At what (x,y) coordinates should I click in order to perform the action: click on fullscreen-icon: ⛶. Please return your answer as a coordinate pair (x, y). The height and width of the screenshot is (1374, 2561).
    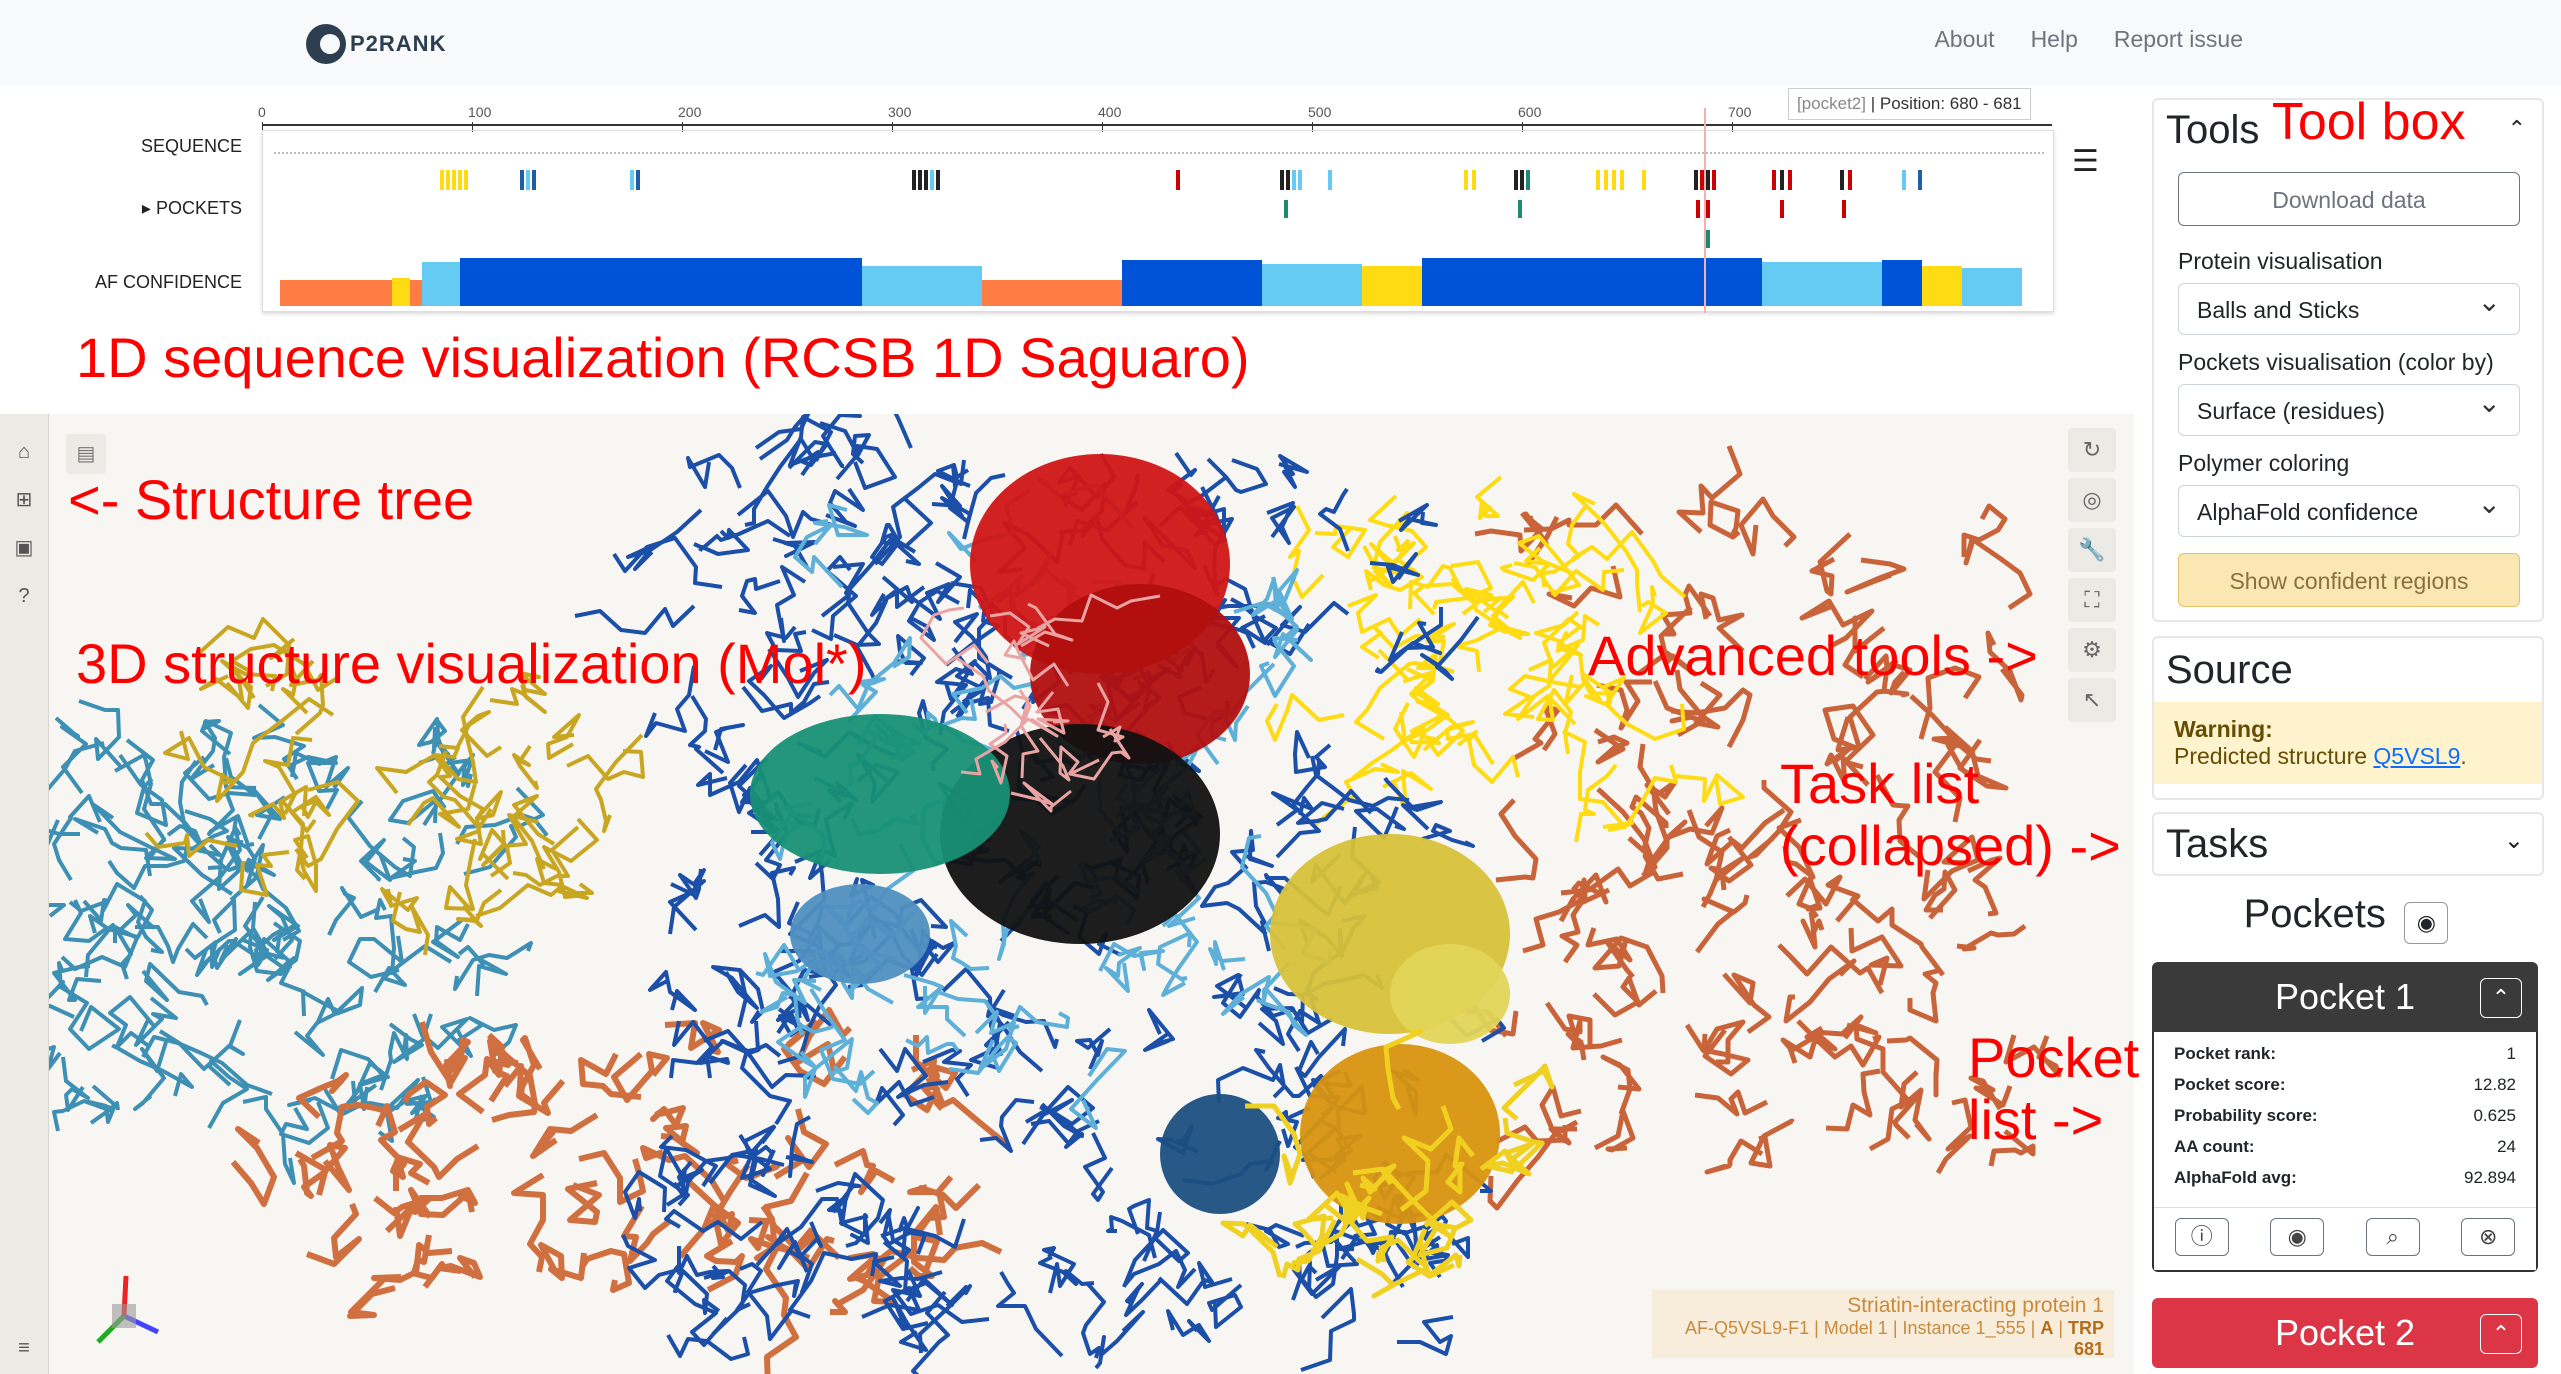
    Looking at the image, I should click on (2092, 600).